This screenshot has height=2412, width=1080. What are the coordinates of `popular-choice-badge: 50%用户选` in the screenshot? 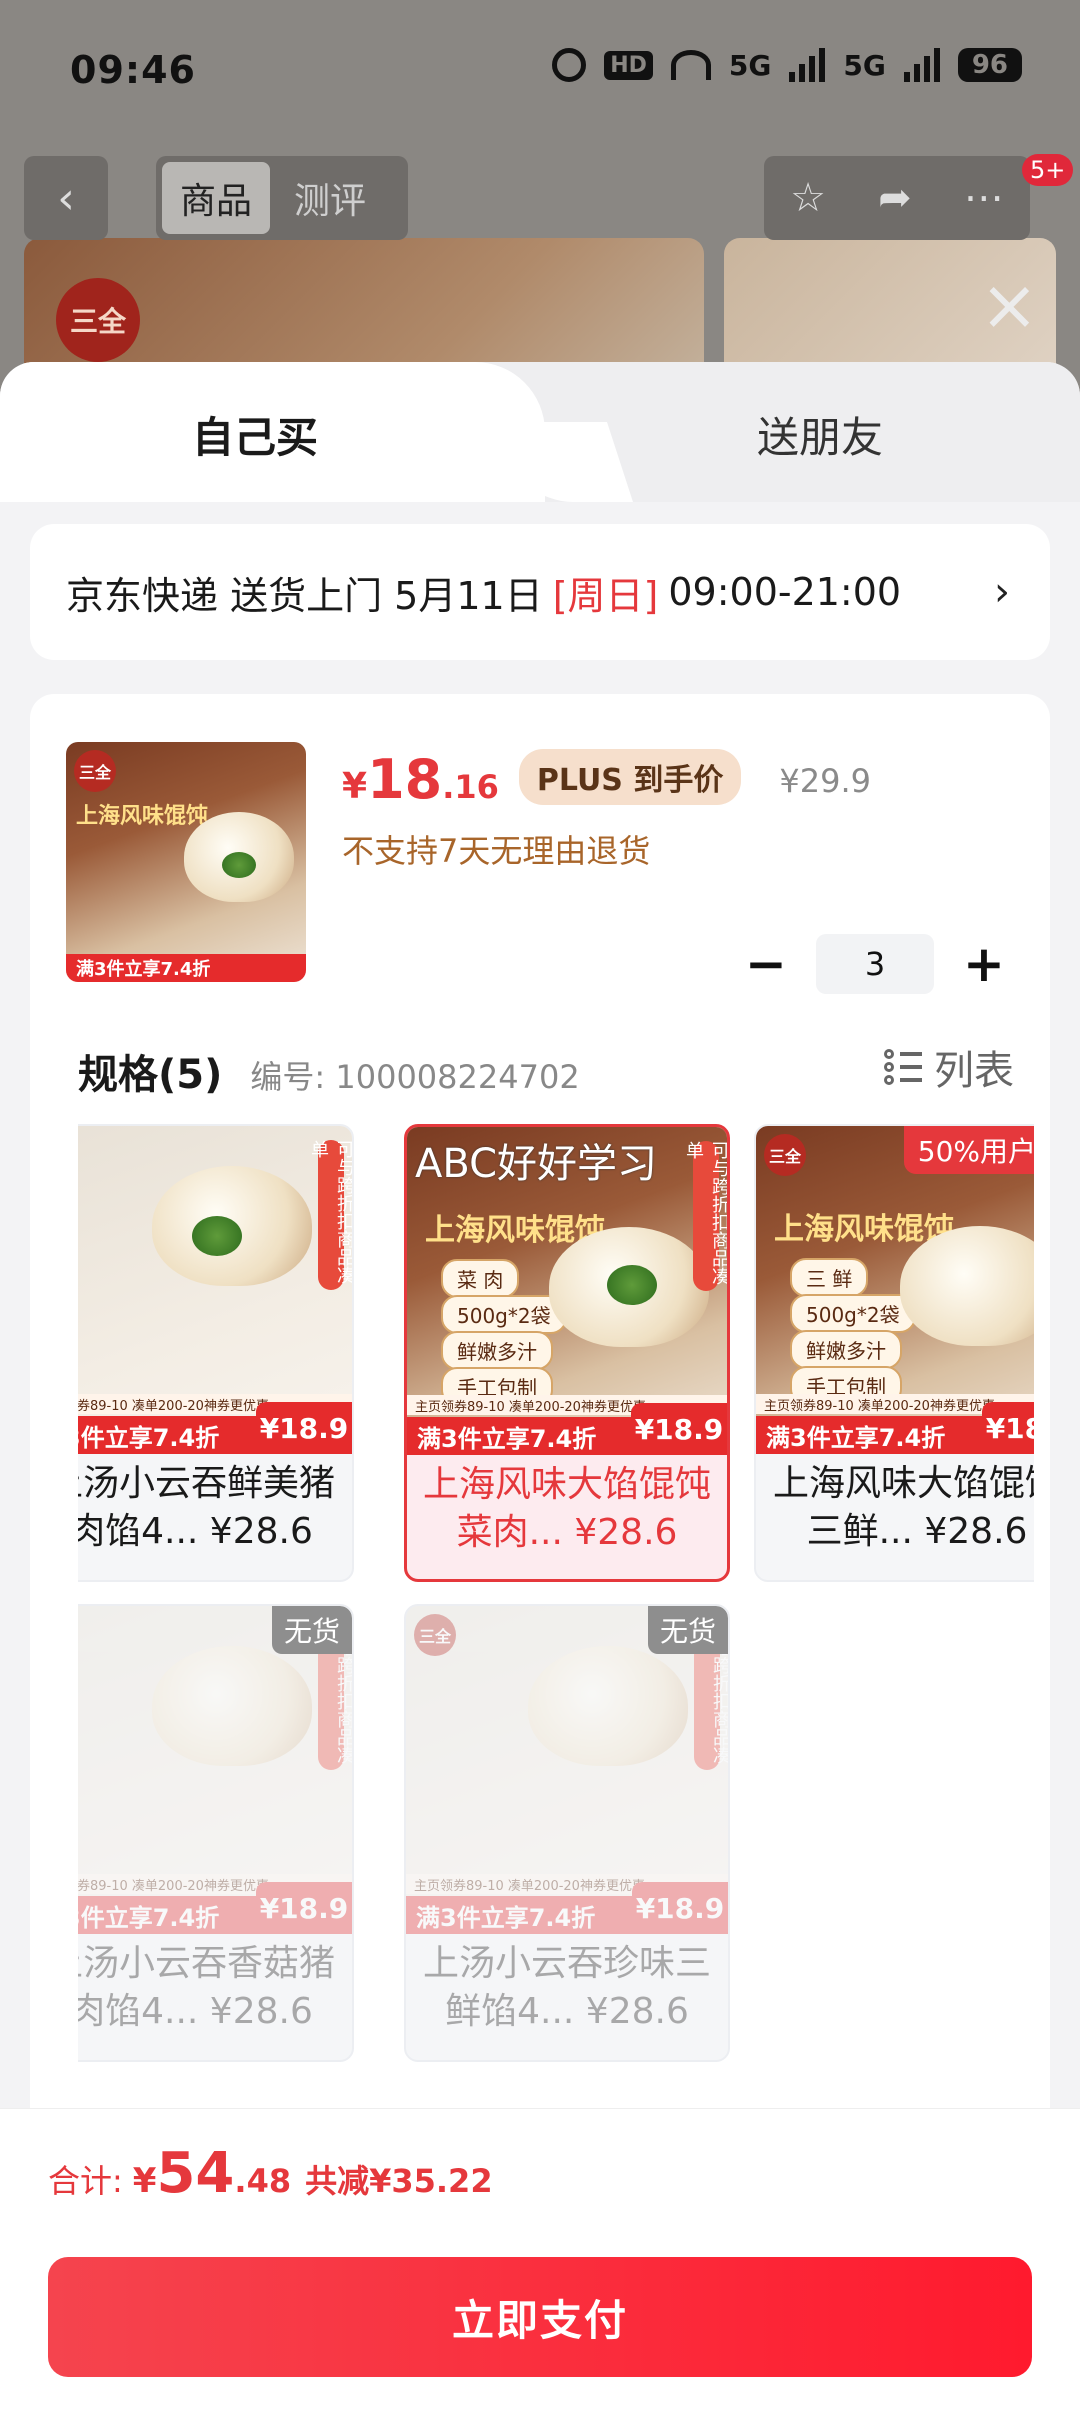 It's located at (968, 1150).